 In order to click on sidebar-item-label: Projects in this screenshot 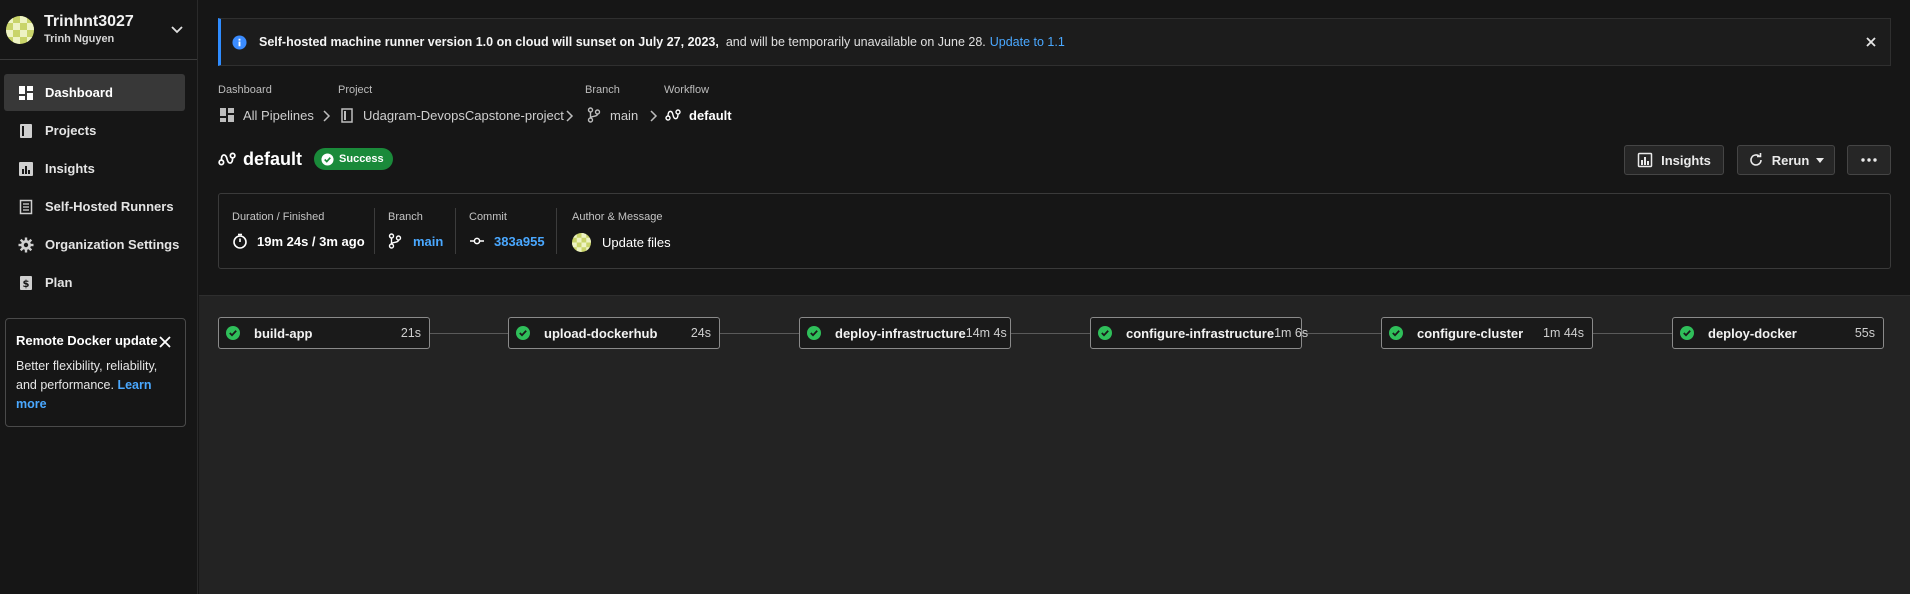, I will do `click(71, 130)`.